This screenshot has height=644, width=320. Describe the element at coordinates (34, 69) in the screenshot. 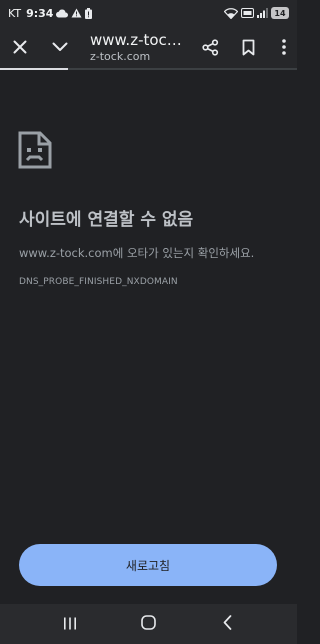

I see `page-load-progress` at that location.